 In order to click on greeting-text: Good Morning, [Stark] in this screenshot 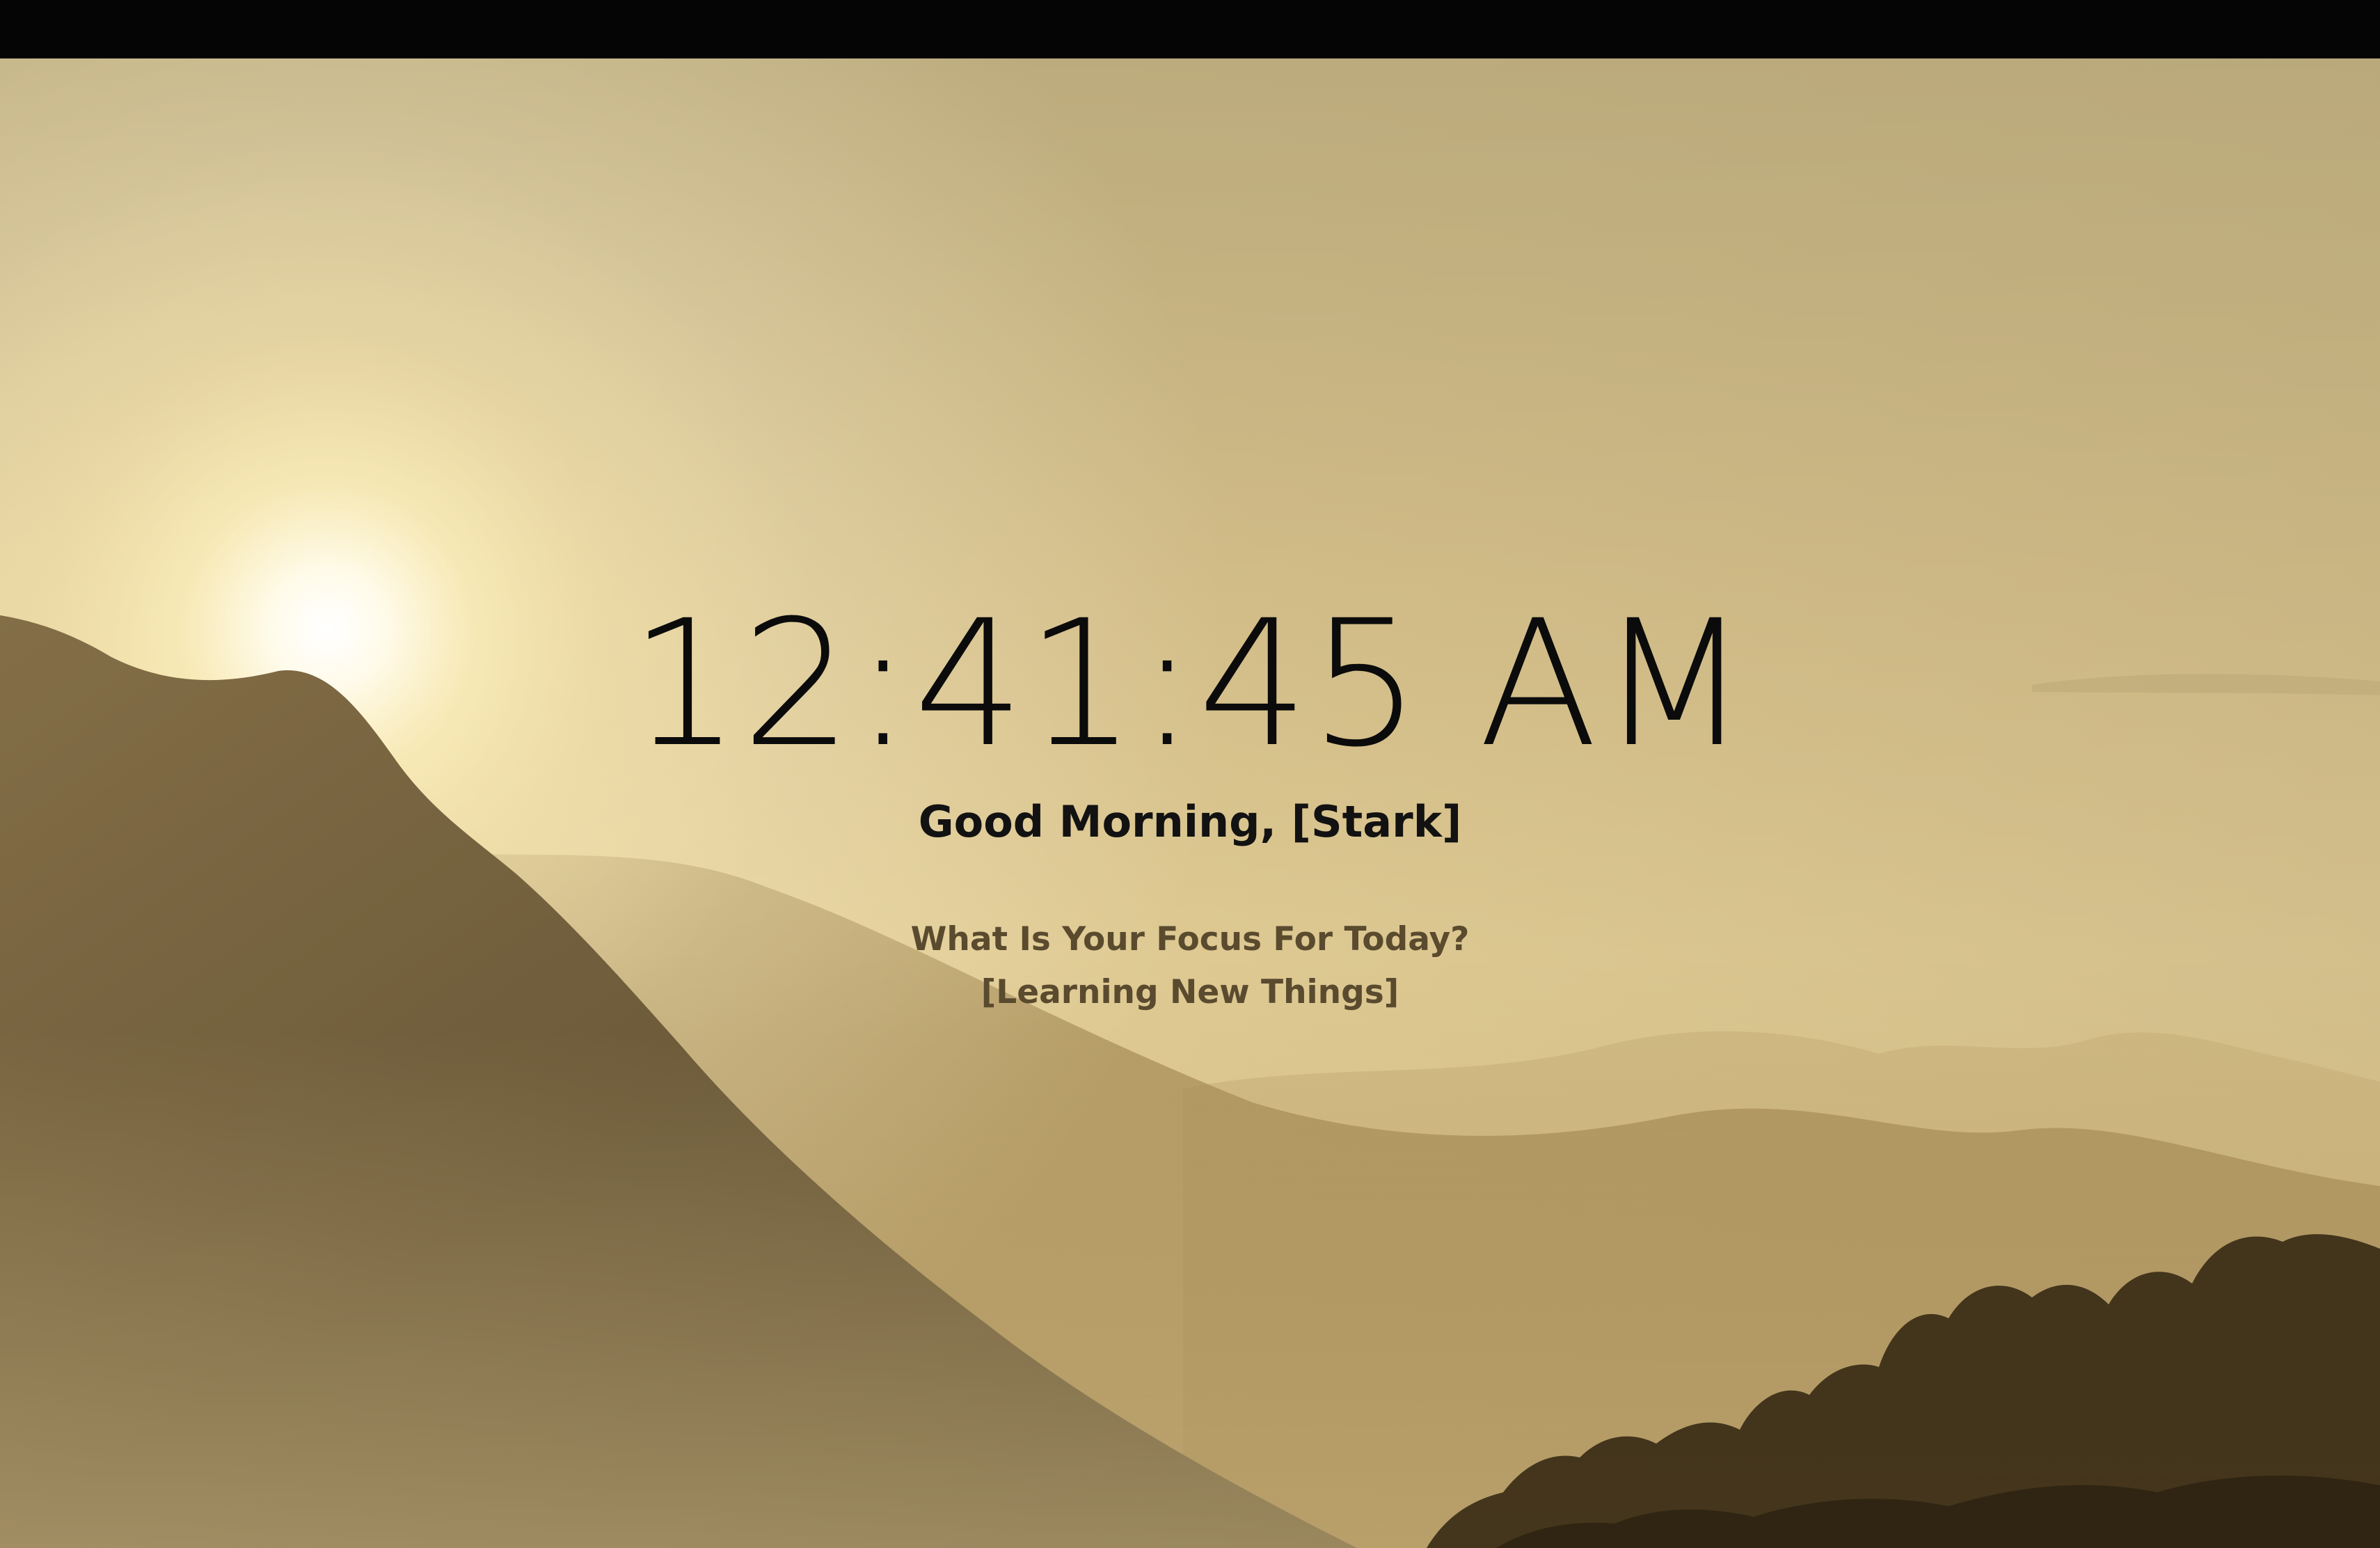, I will do `click(1190, 821)`.